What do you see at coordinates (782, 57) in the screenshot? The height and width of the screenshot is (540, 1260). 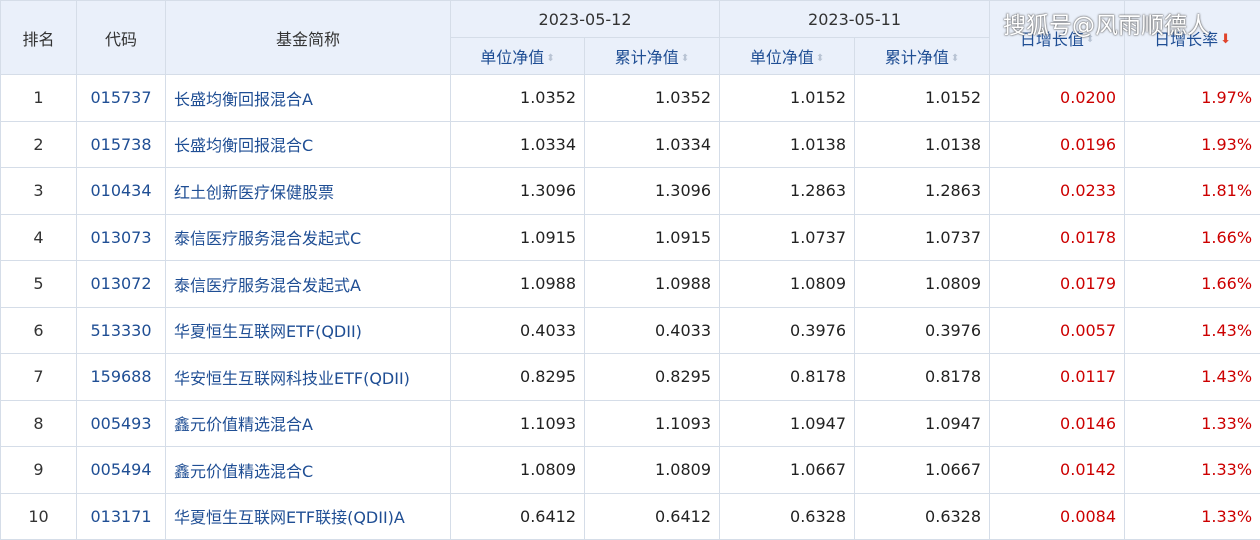 I see `header-unit-nav-2-label: 单位净值` at bounding box center [782, 57].